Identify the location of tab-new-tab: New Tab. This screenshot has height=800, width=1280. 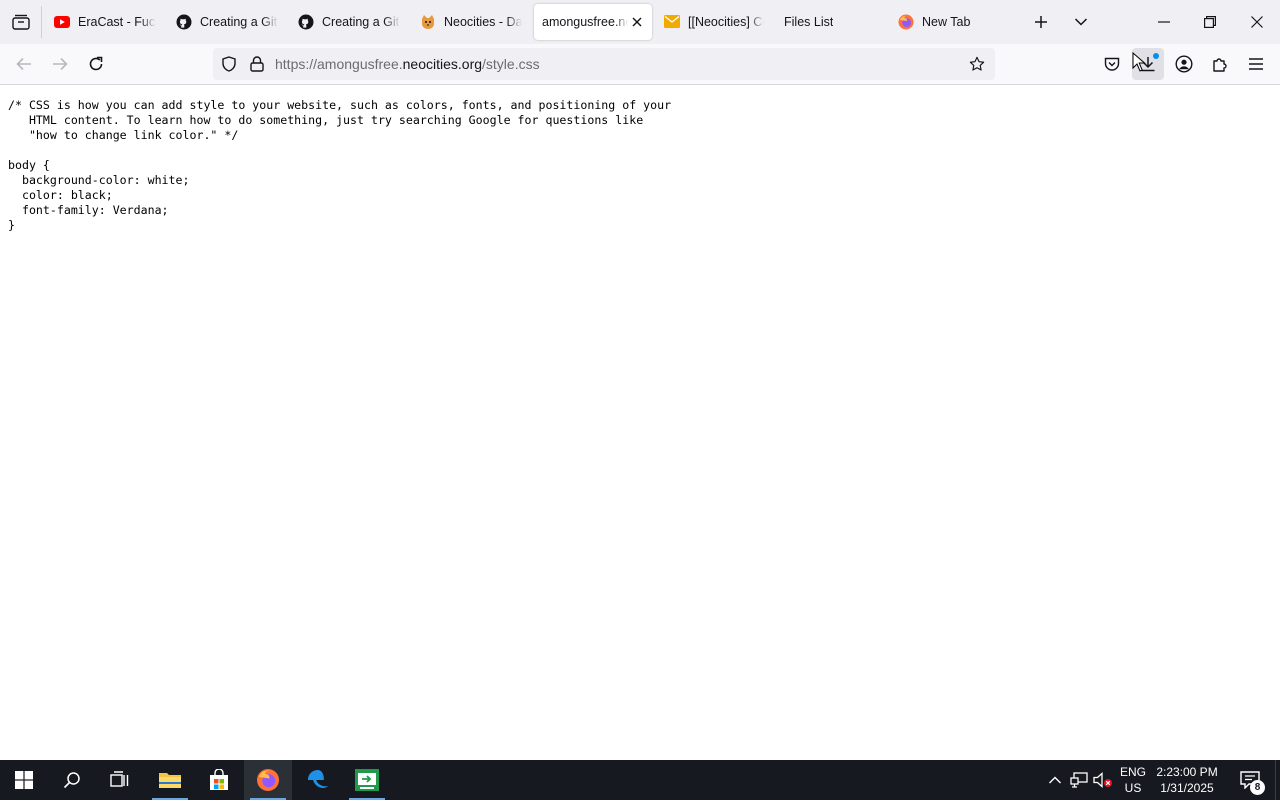
(957, 22).